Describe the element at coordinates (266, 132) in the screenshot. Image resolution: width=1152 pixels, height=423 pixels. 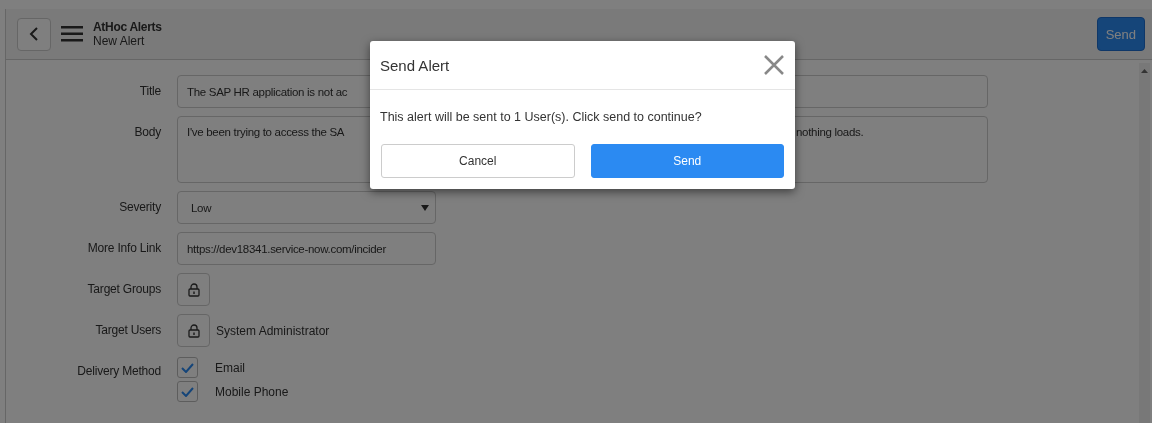
I see `body-text: I've been trying to access the SA` at that location.